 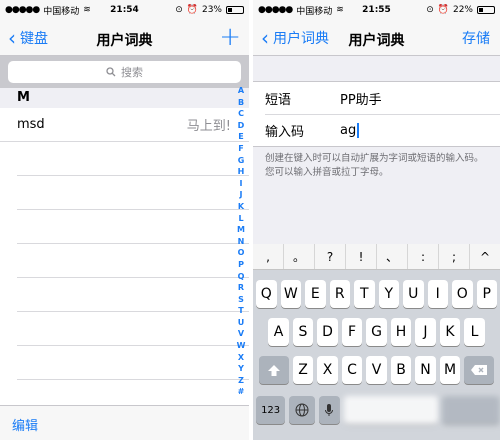 What do you see at coordinates (388, 294) in the screenshot?
I see `key-y: Y` at bounding box center [388, 294].